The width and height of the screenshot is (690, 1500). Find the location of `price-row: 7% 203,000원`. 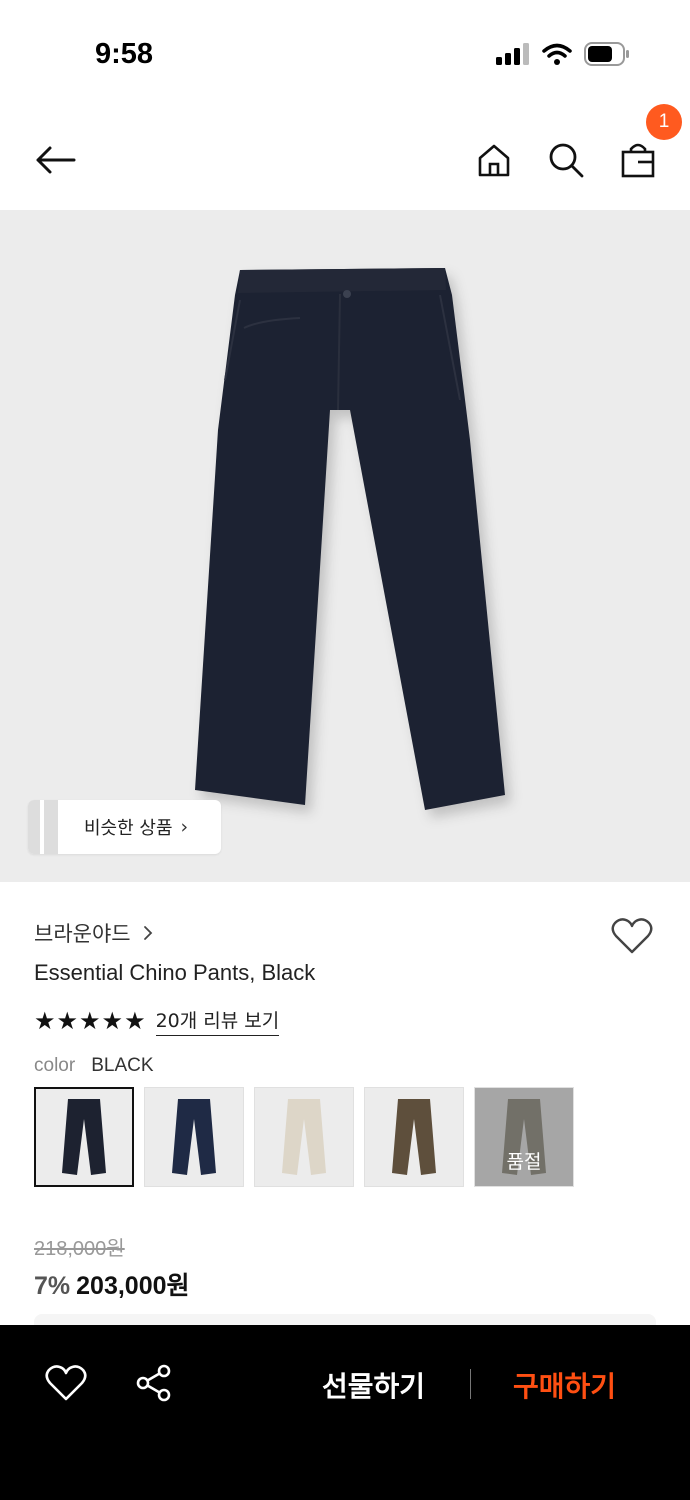

price-row: 7% 203,000원 is located at coordinates (112, 1284).